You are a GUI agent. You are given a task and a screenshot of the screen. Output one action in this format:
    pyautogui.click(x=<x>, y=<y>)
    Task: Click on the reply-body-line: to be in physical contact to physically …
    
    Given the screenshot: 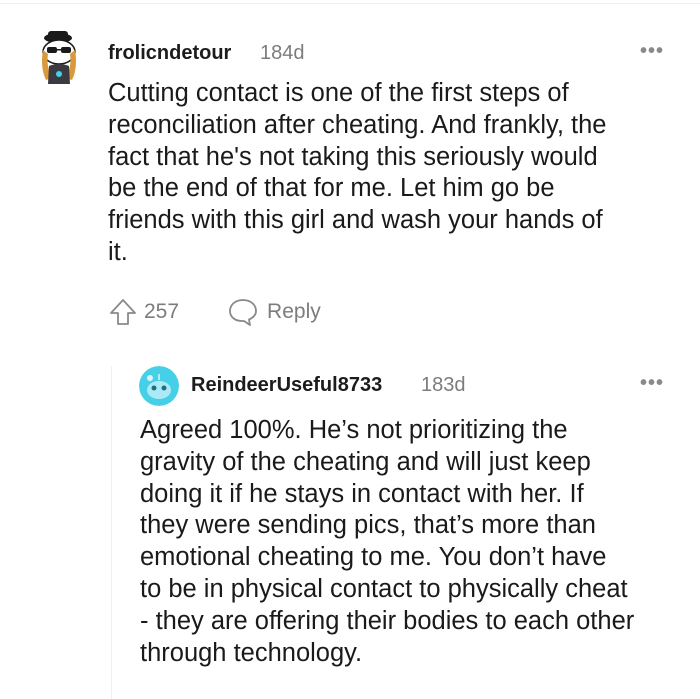 What is the action you would take?
    pyautogui.click(x=384, y=588)
    